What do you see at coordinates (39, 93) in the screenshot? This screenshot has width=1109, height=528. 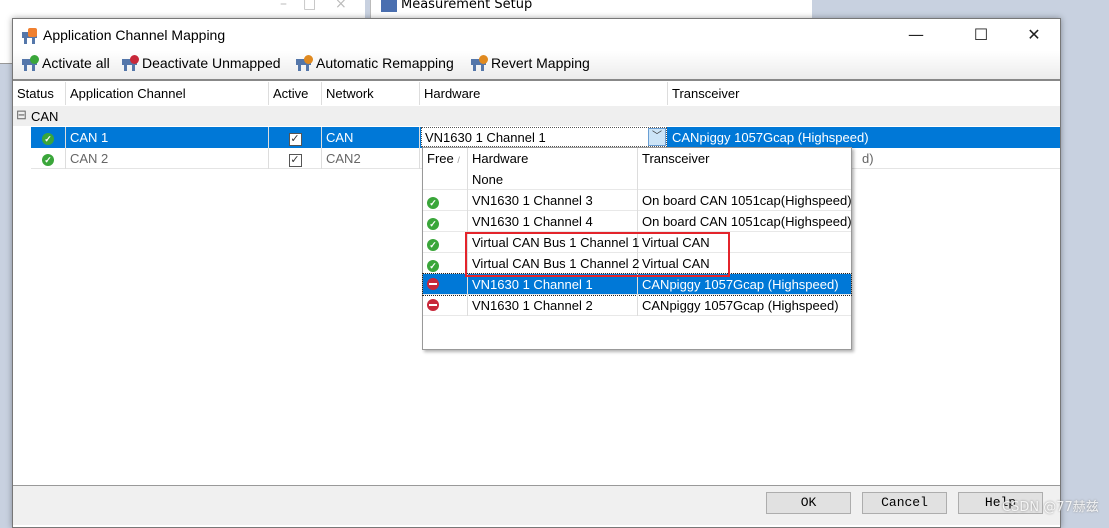 I see `column-header-status: Status` at bounding box center [39, 93].